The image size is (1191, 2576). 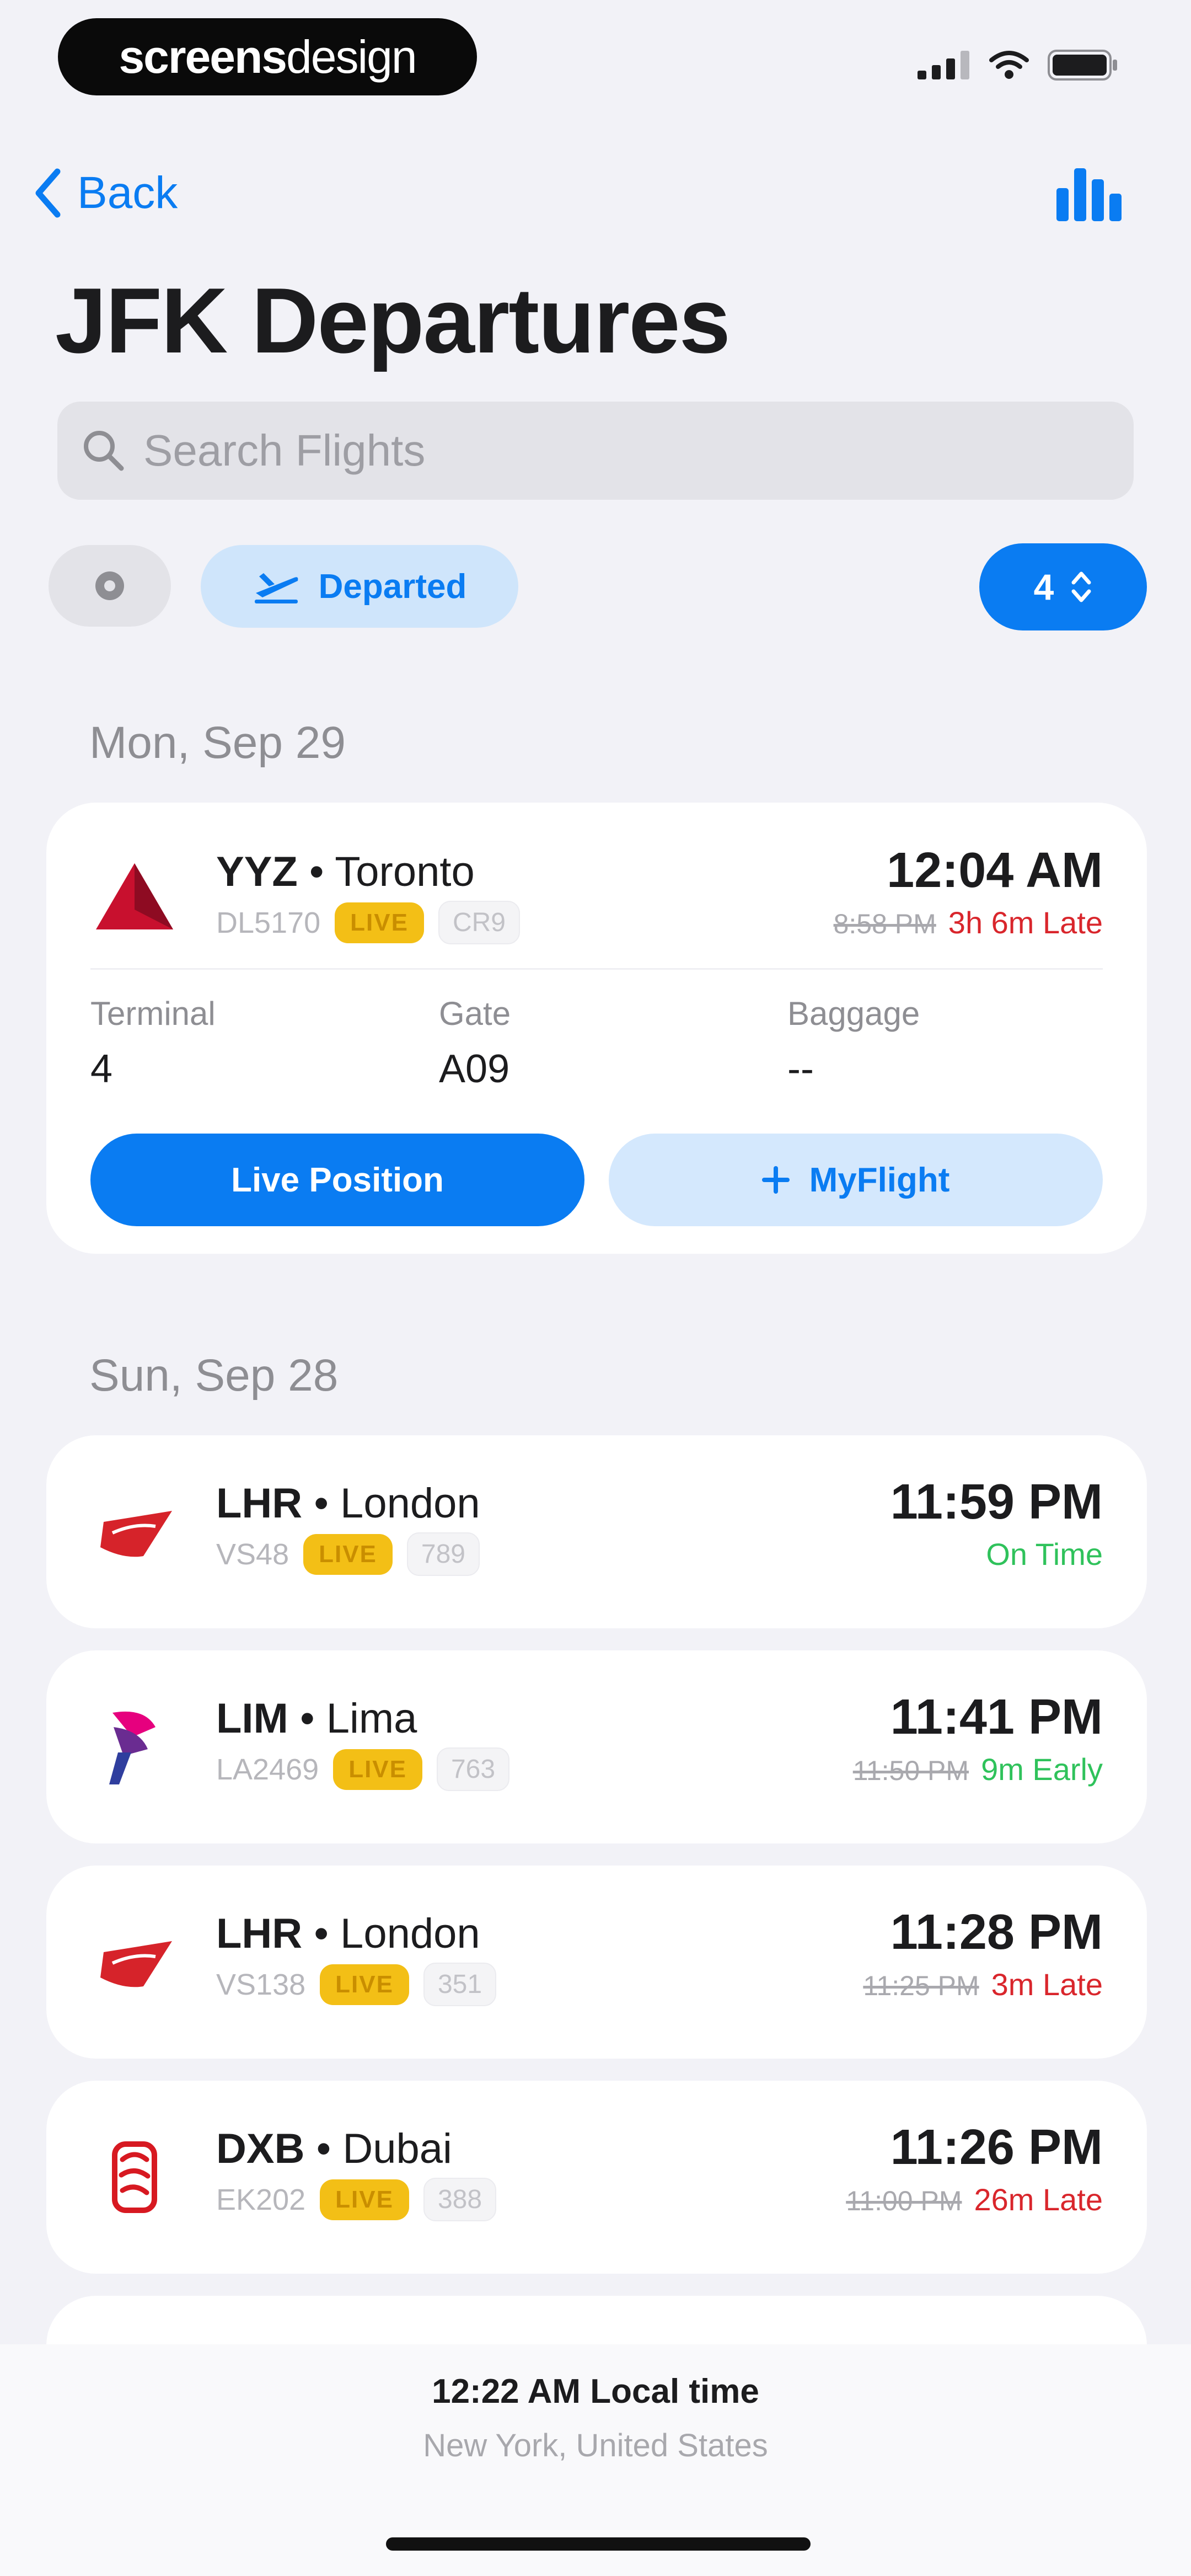 What do you see at coordinates (253, 1554) in the screenshot?
I see `flight-number: VS48` at bounding box center [253, 1554].